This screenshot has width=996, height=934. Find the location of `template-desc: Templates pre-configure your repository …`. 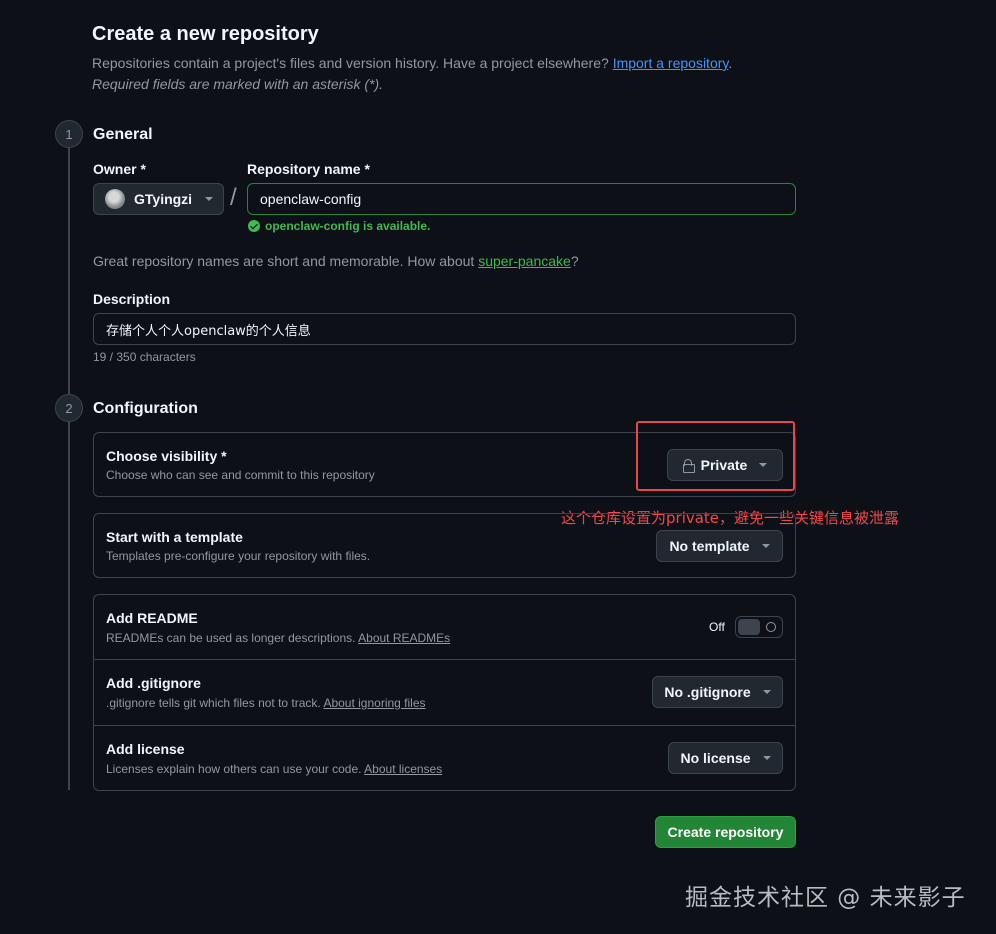

template-desc: Templates pre-configure your repository … is located at coordinates (238, 556).